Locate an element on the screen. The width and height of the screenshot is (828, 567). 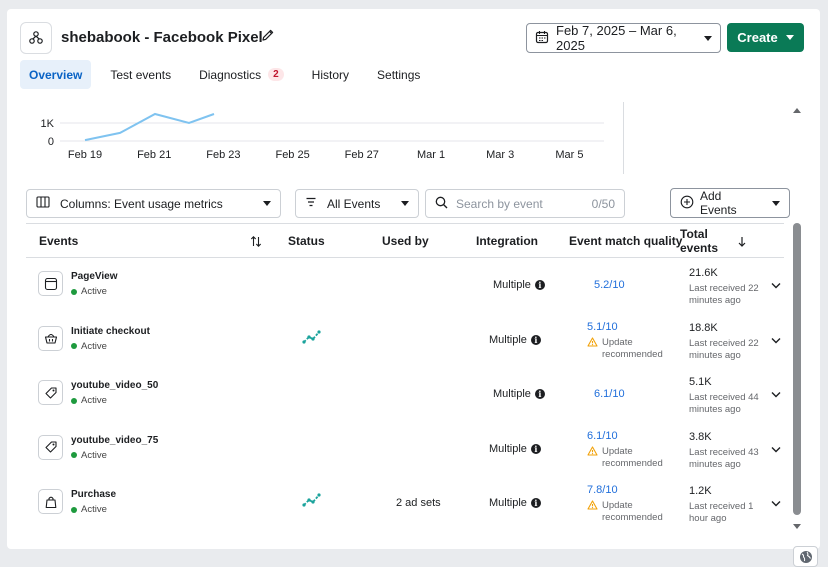
used-by-value: 2 ad sets is located at coordinates (418, 503).